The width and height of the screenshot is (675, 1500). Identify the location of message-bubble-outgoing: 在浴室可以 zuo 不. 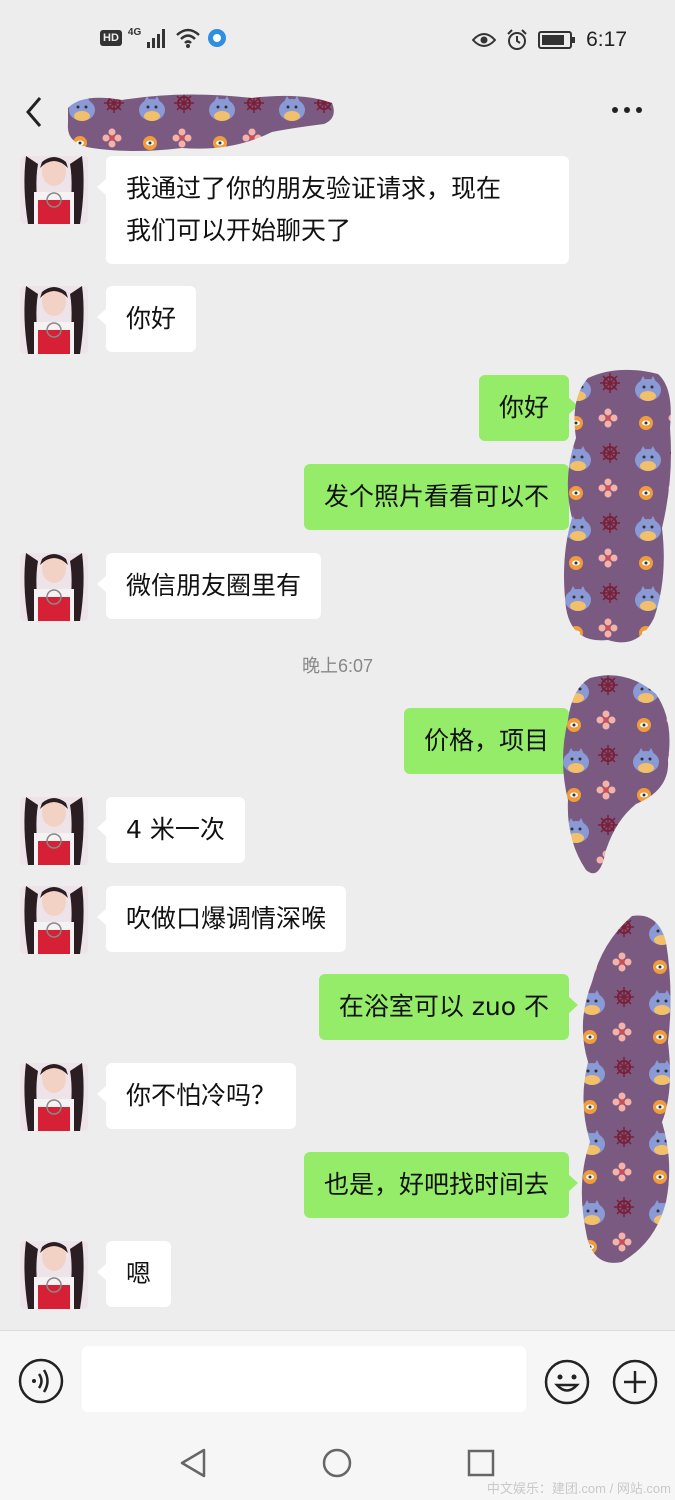
(448, 1007).